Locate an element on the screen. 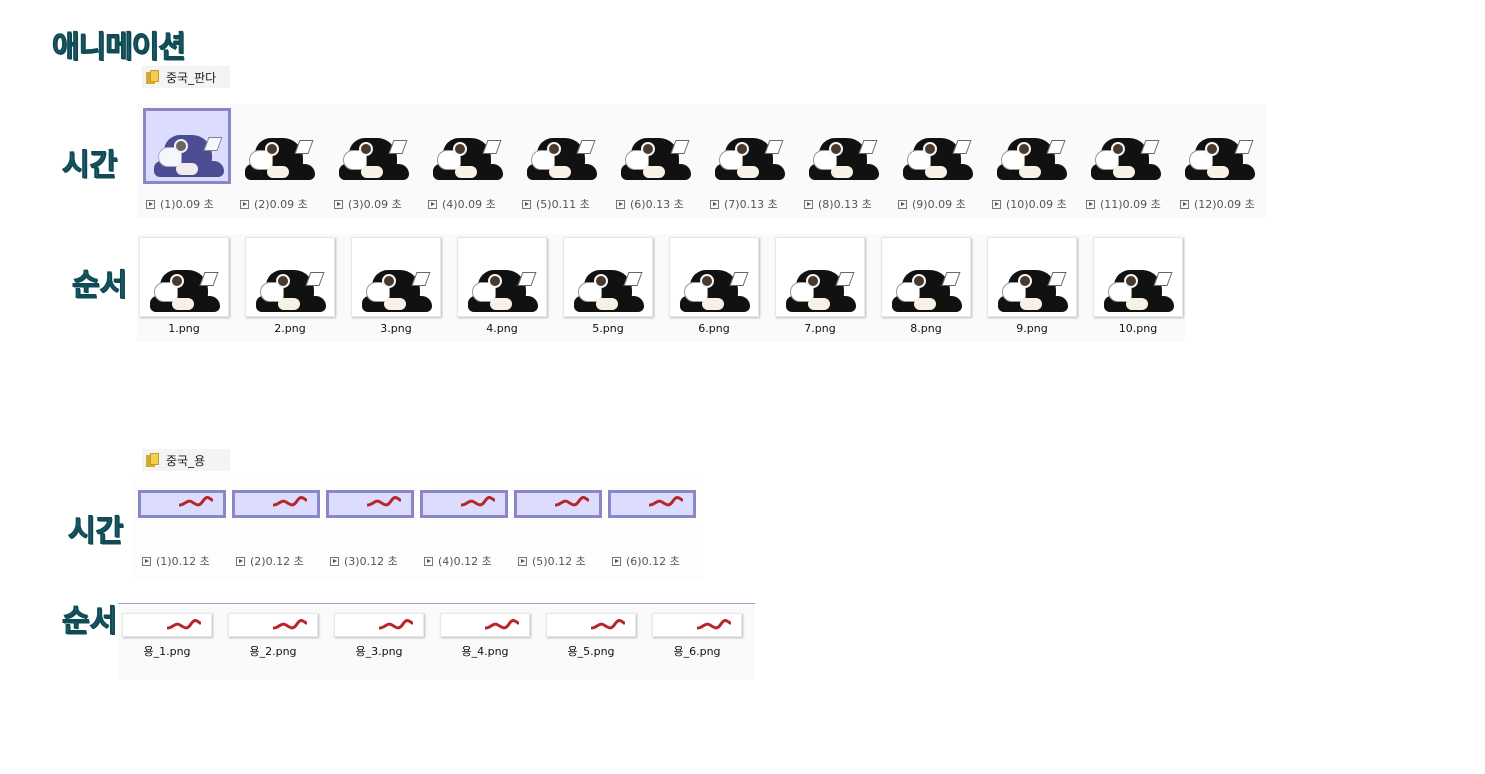 This screenshot has height=774, width=1485. frame-delay-label: (2) 0.09 초 is located at coordinates (274, 204).